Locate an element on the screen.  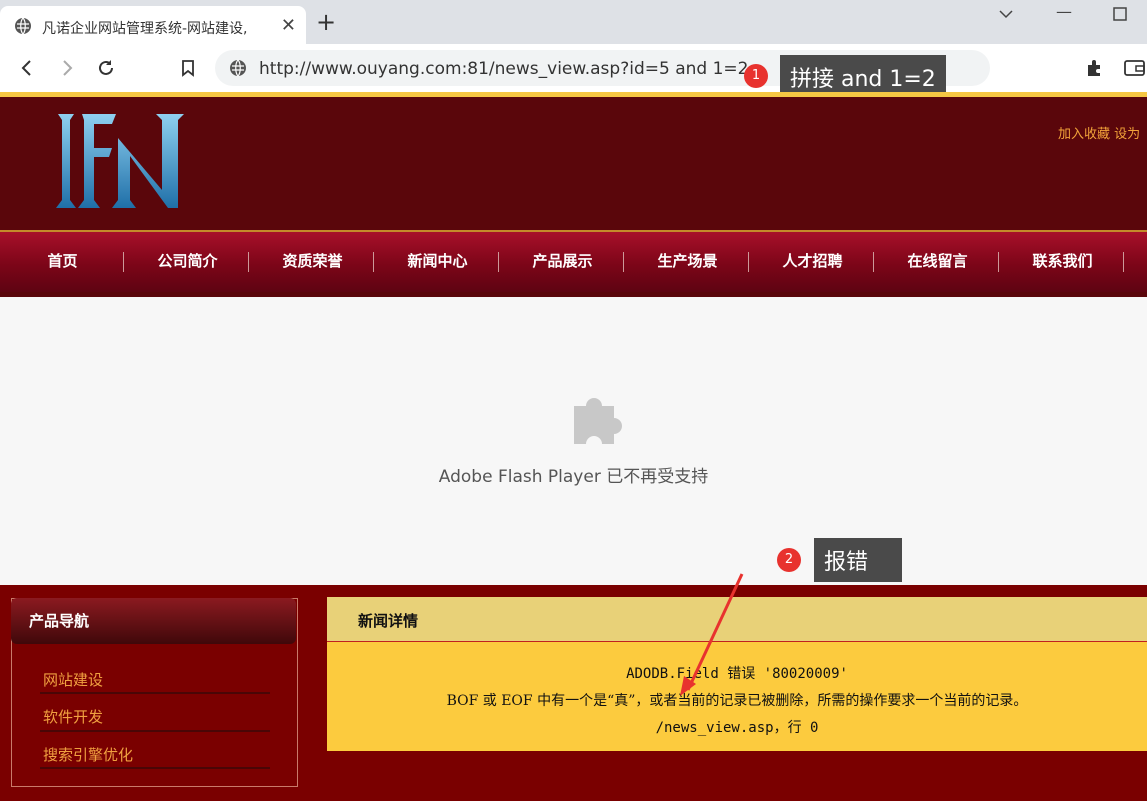
error-location-line: /news_view.asp，行 0 is located at coordinates (737, 728).